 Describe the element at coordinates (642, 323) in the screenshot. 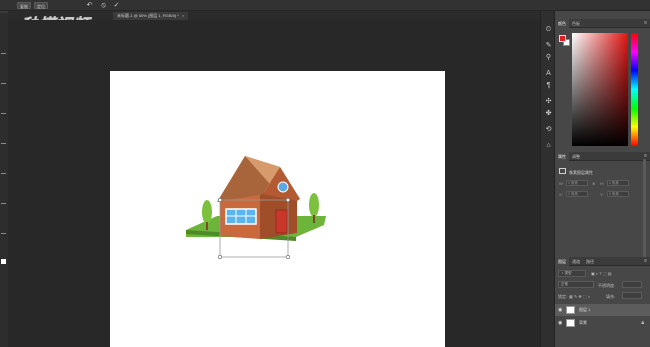

I see `lock-icon: 🔒︎` at that location.